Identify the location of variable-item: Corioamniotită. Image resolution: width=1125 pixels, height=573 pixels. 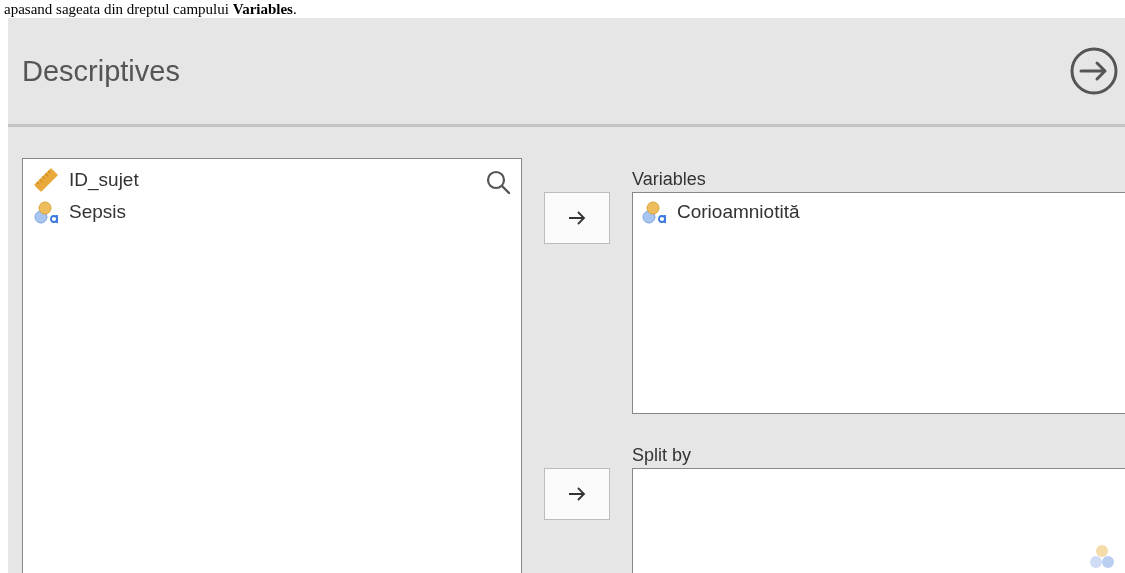
(738, 212).